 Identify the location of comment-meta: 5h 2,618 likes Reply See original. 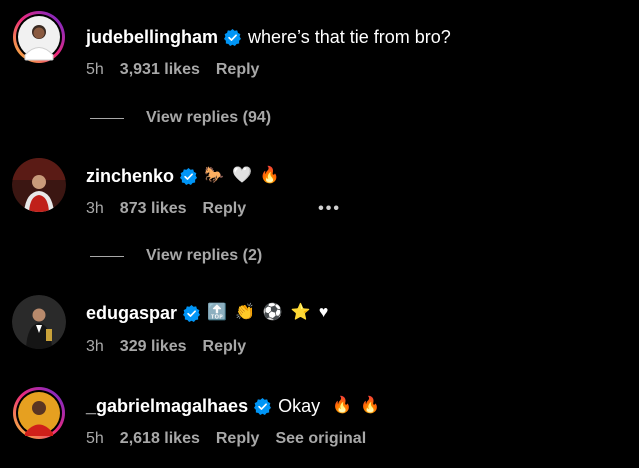
(226, 439).